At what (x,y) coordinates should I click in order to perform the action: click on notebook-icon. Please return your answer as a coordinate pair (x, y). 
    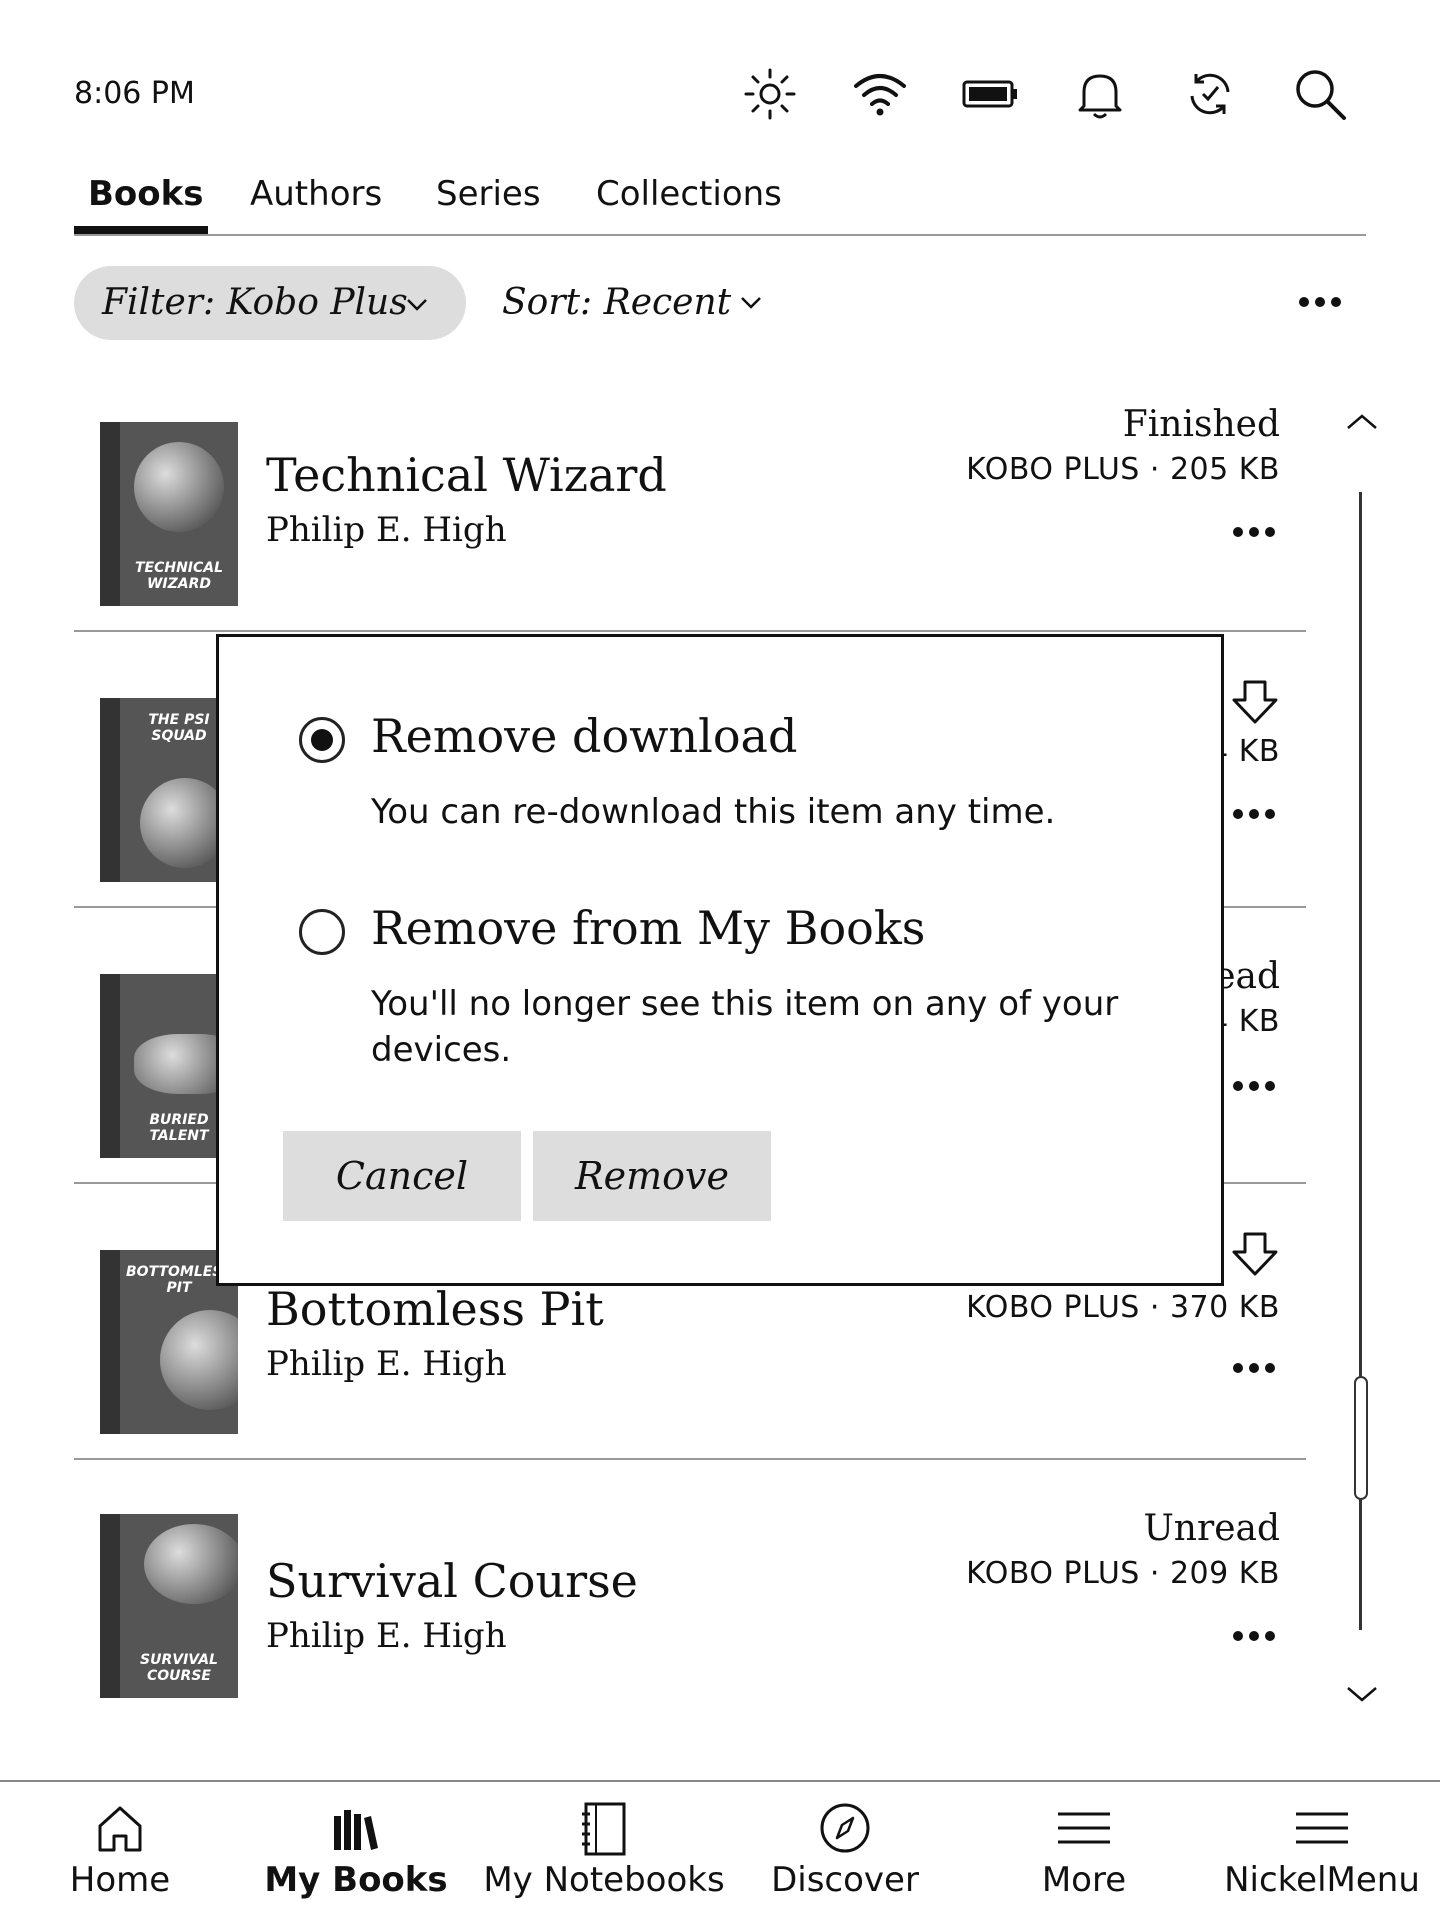
    Looking at the image, I should click on (604, 1829).